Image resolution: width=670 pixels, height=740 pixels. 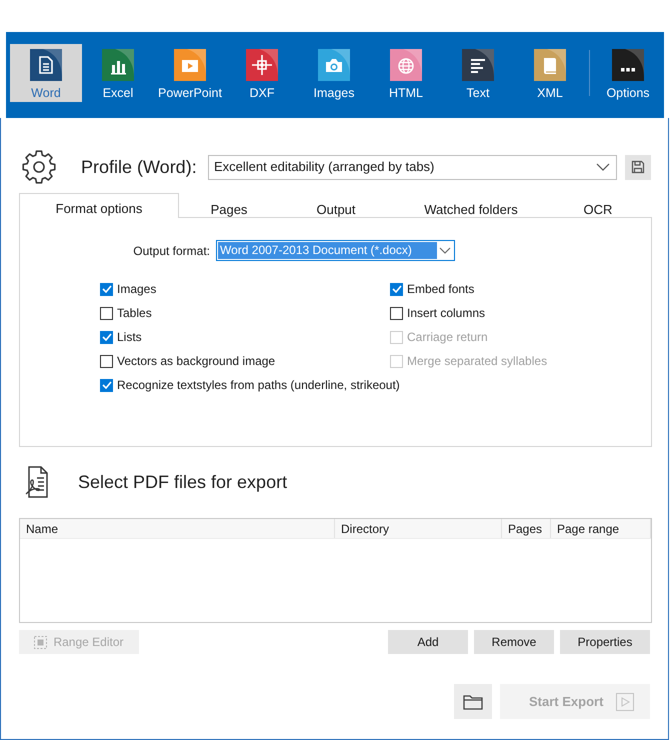 What do you see at coordinates (46, 65) in the screenshot?
I see `document-icon` at bounding box center [46, 65].